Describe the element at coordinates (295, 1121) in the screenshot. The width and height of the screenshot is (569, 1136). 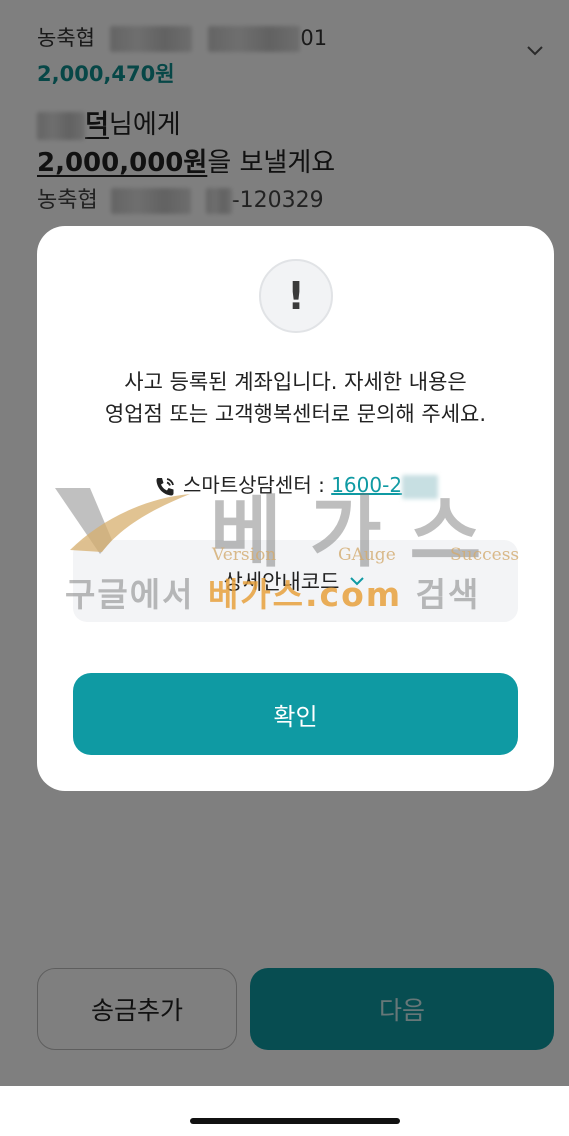
I see `home-indicator` at that location.